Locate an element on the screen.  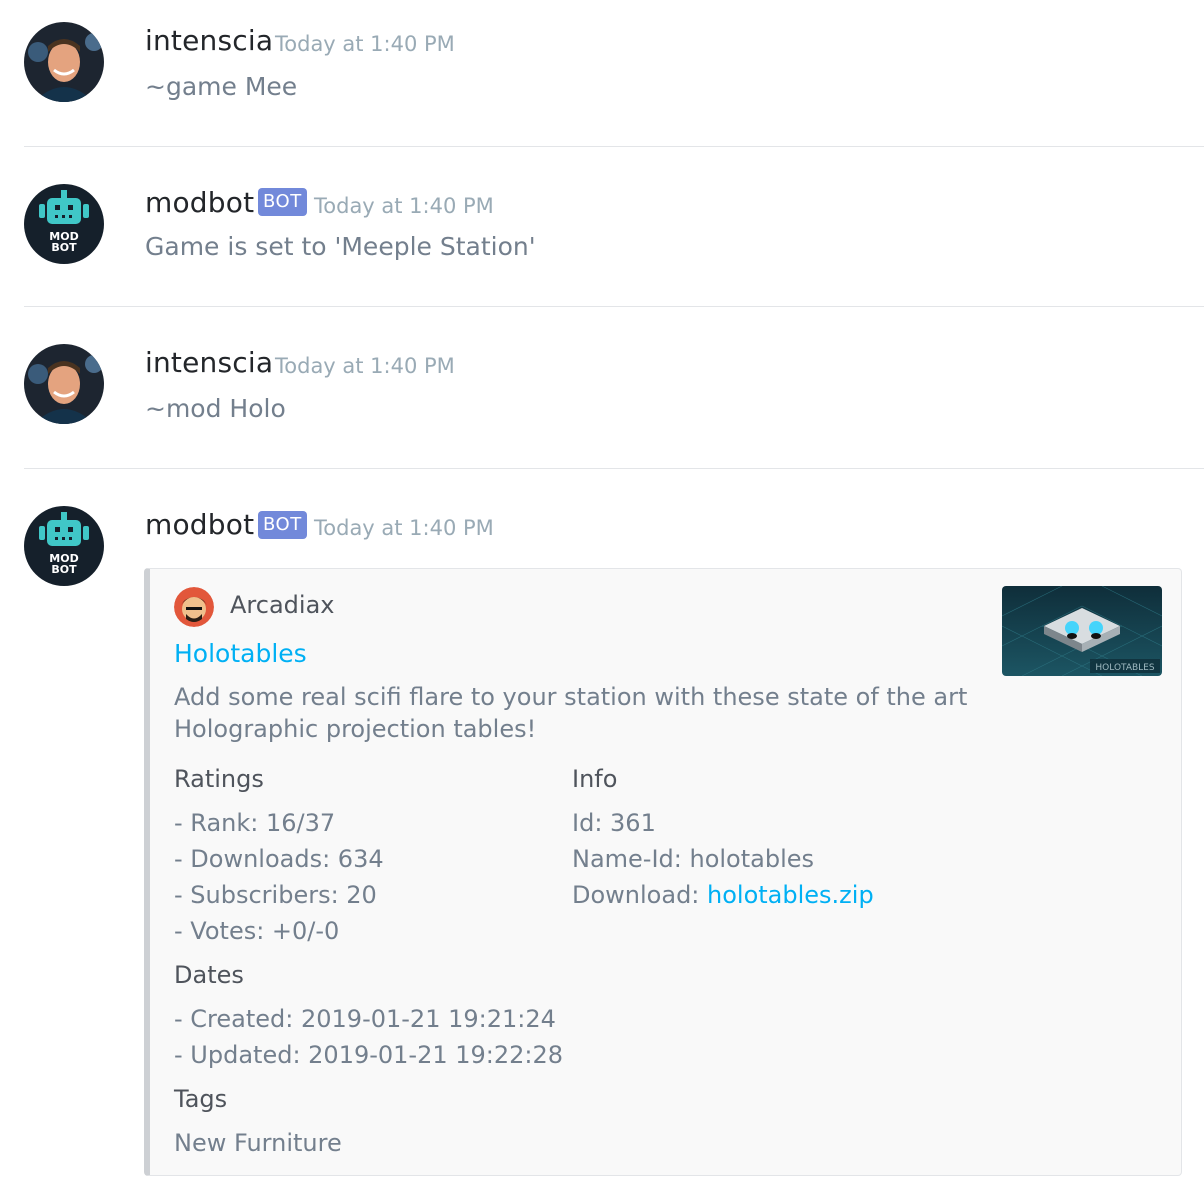
field-dates-name: Dates is located at coordinates (209, 975).